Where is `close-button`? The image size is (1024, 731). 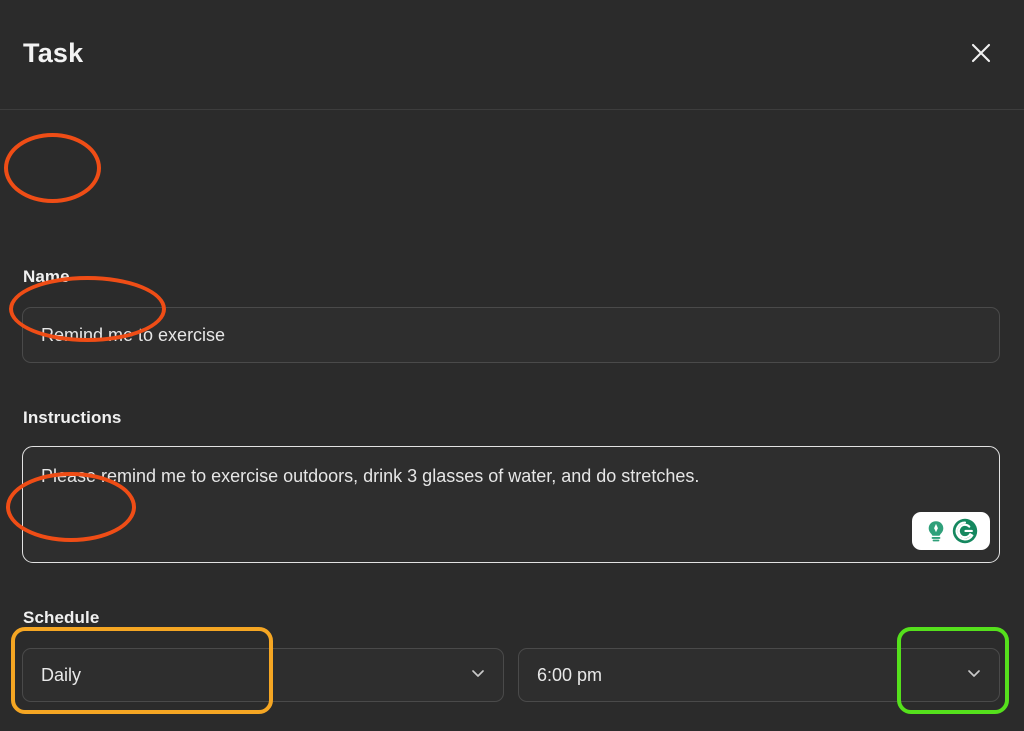
close-button is located at coordinates (981, 53).